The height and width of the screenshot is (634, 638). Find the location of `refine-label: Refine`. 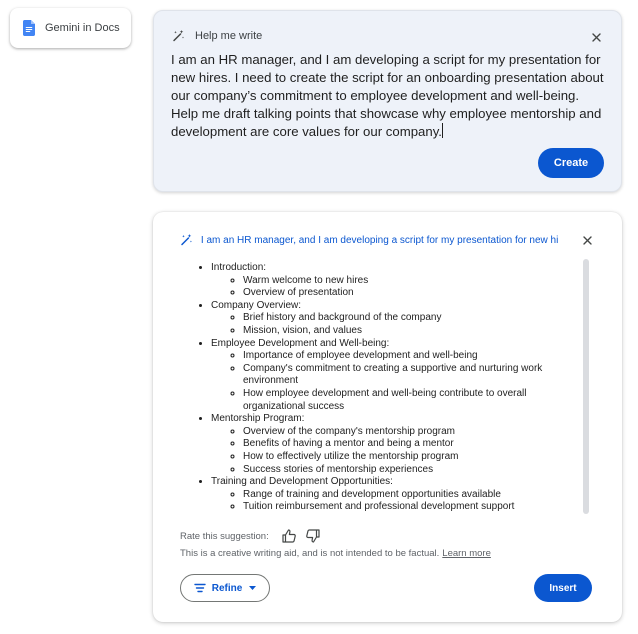

refine-label: Refine is located at coordinates (227, 588).